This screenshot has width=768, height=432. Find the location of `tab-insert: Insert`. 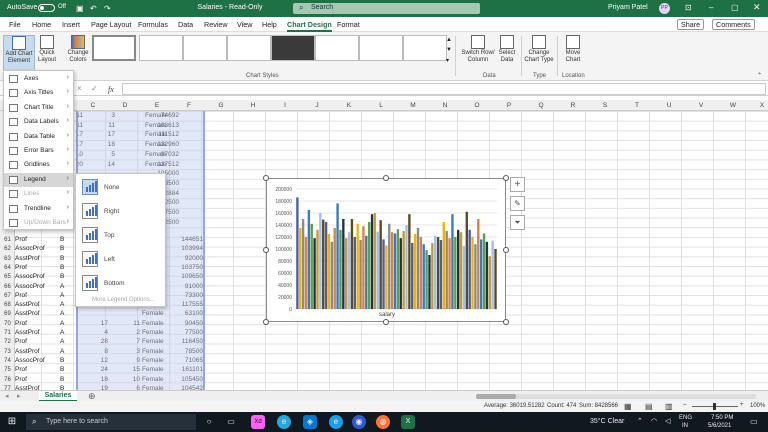

tab-insert: Insert is located at coordinates (71, 24).